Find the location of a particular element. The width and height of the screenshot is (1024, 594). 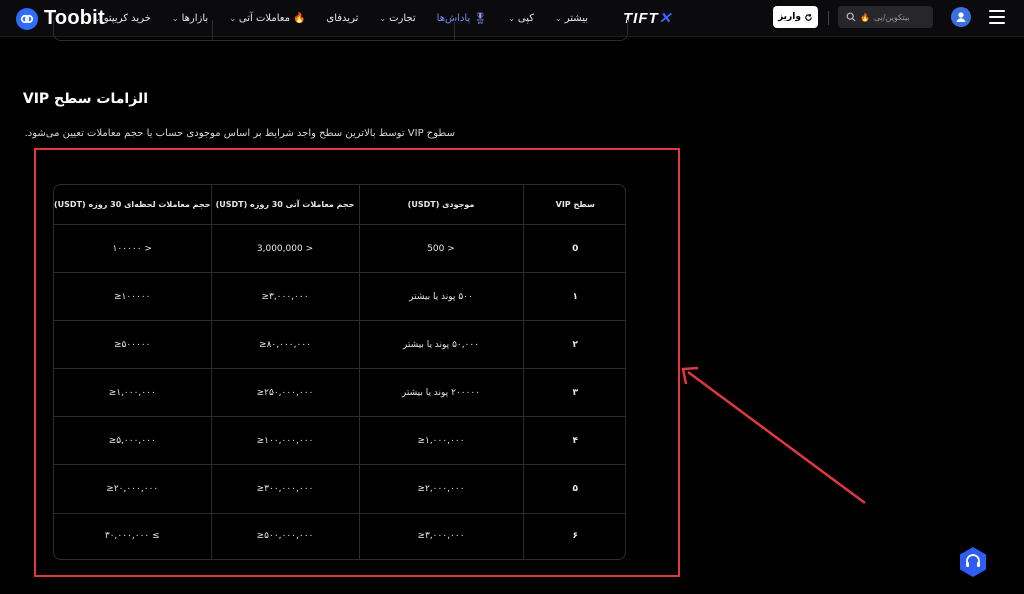

toobit-logo-icon is located at coordinates (27, 18).